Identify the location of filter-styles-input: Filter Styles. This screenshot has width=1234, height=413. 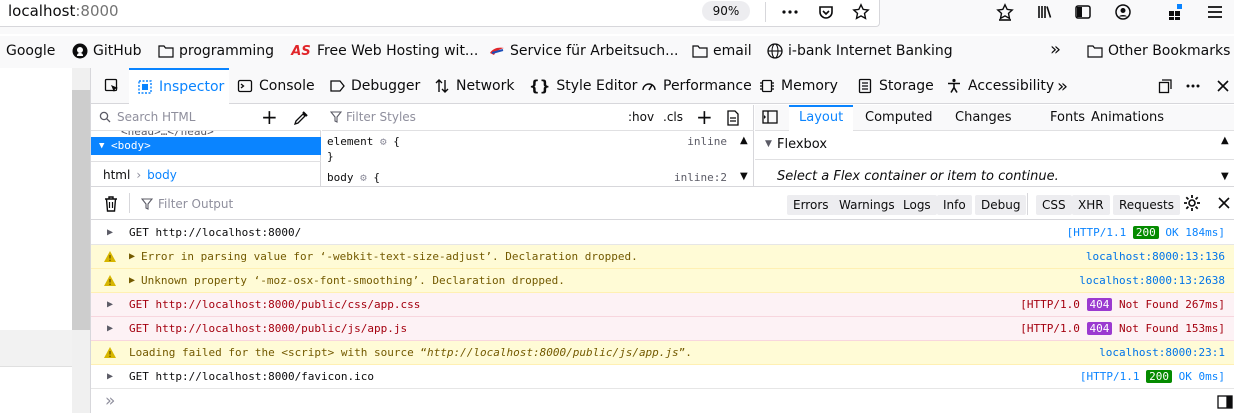
(381, 117).